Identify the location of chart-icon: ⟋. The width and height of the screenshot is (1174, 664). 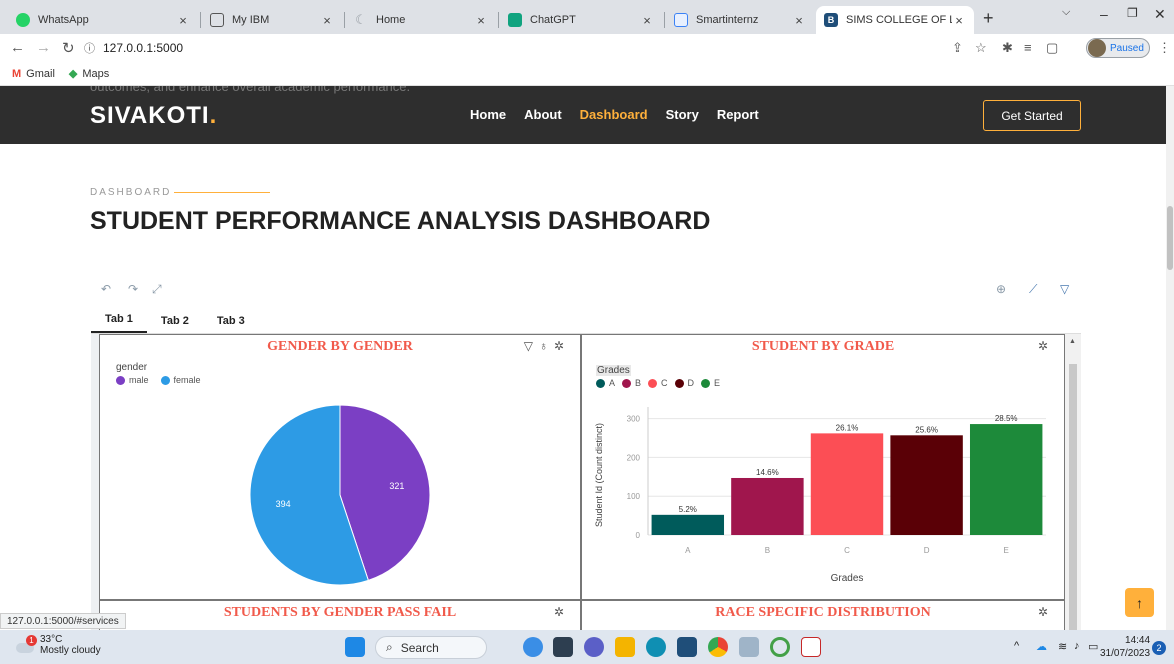
(1033, 289).